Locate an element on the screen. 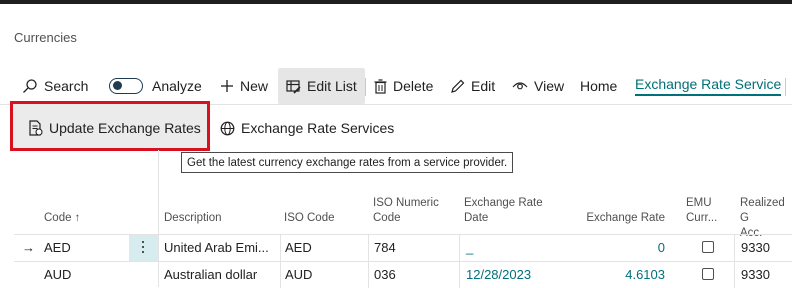  tab-home: Home is located at coordinates (598, 86).